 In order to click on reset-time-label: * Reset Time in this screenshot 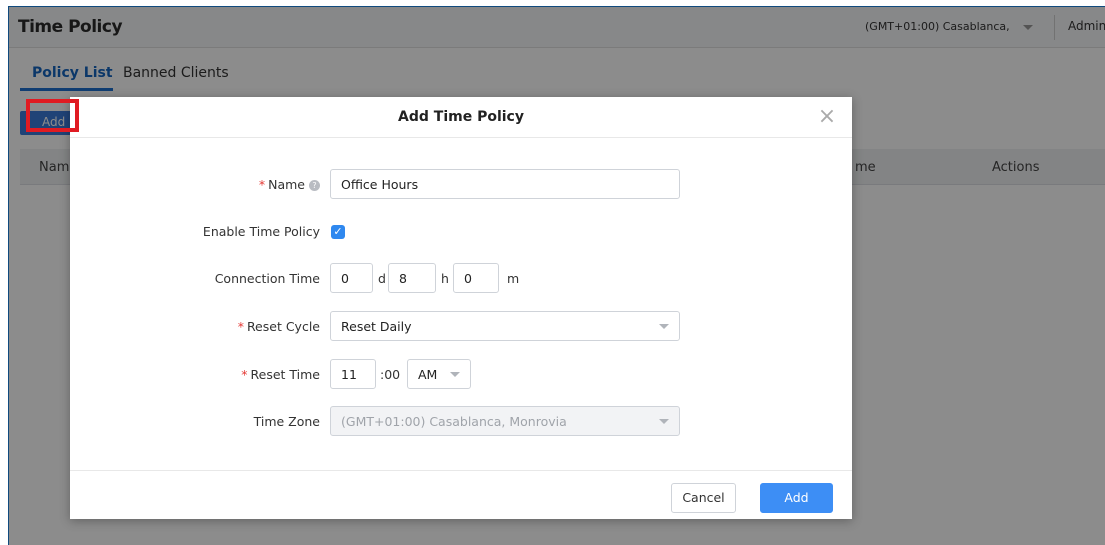, I will do `click(280, 374)`.